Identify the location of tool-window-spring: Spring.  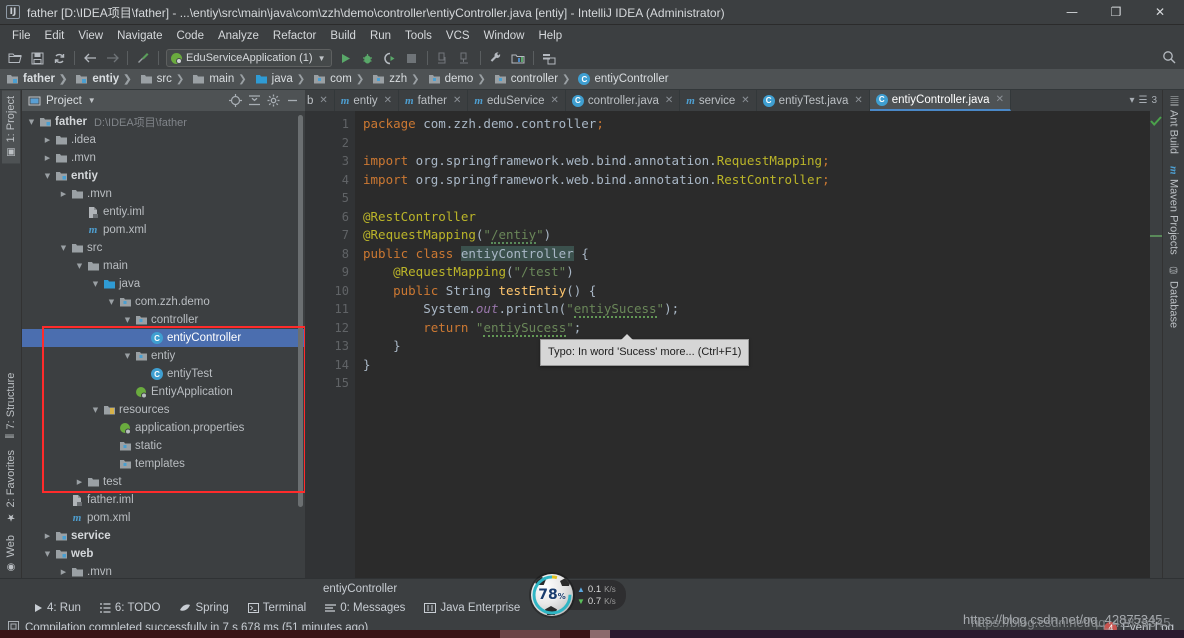
(203, 608).